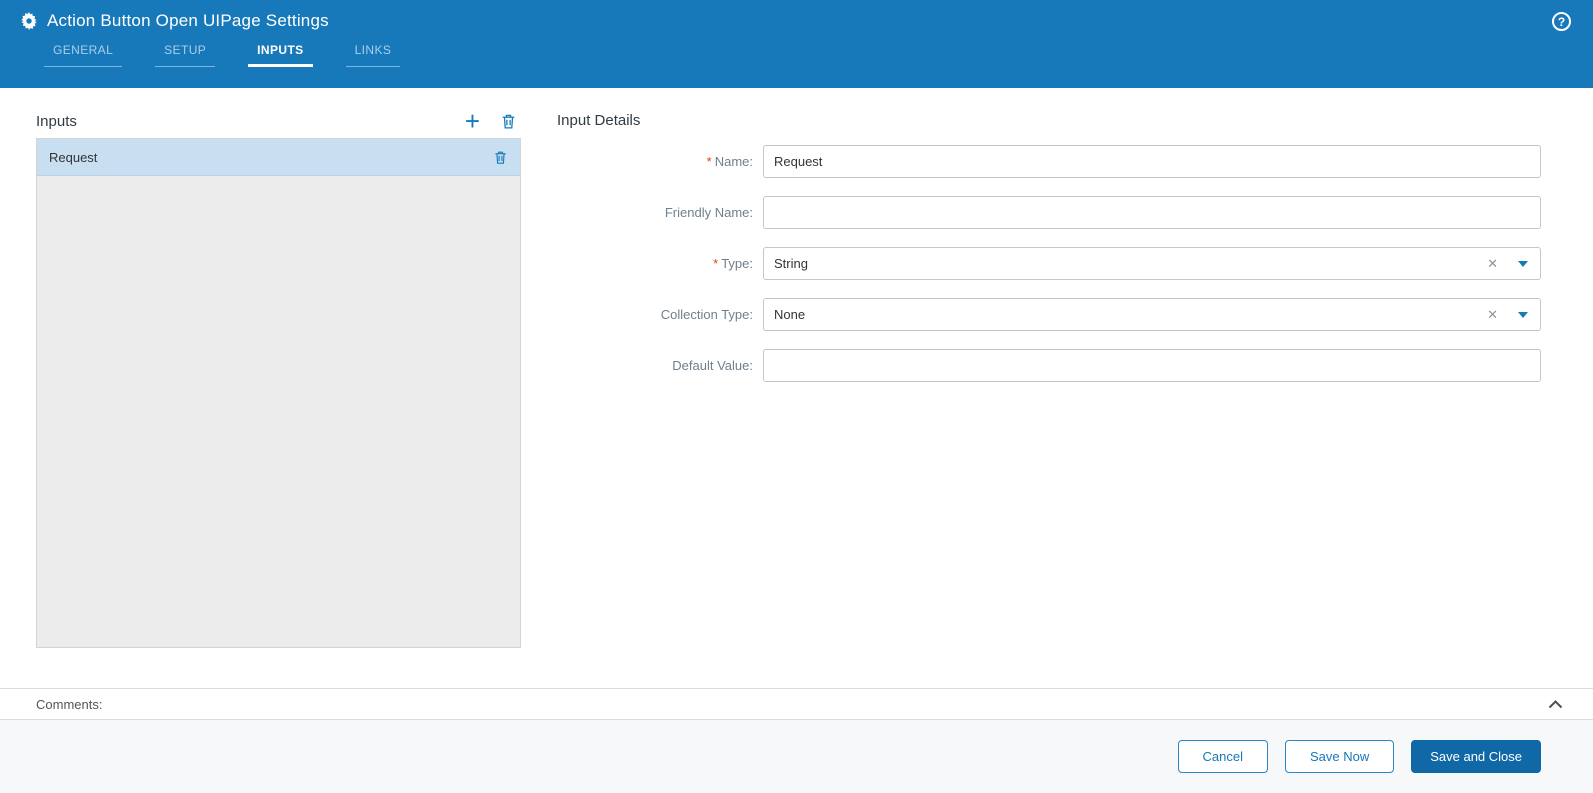 This screenshot has width=1593, height=793. Describe the element at coordinates (56, 121) in the screenshot. I see `inputs-panel-title: Inputs` at that location.